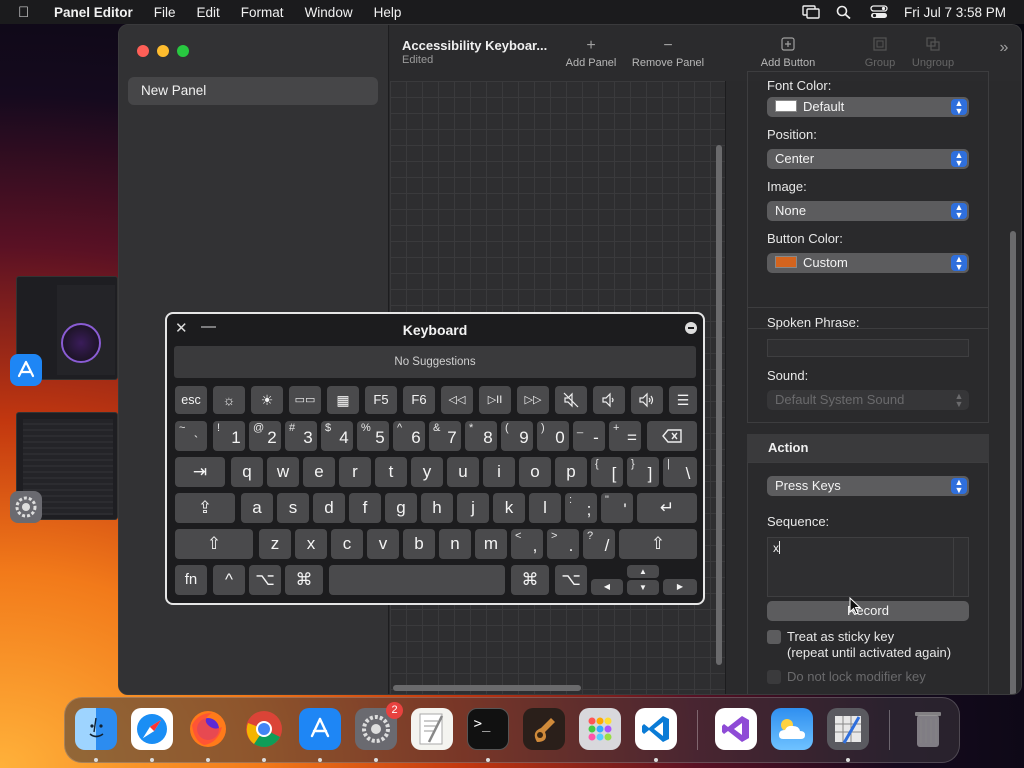  I want to click on key-return: ↵, so click(667, 508).